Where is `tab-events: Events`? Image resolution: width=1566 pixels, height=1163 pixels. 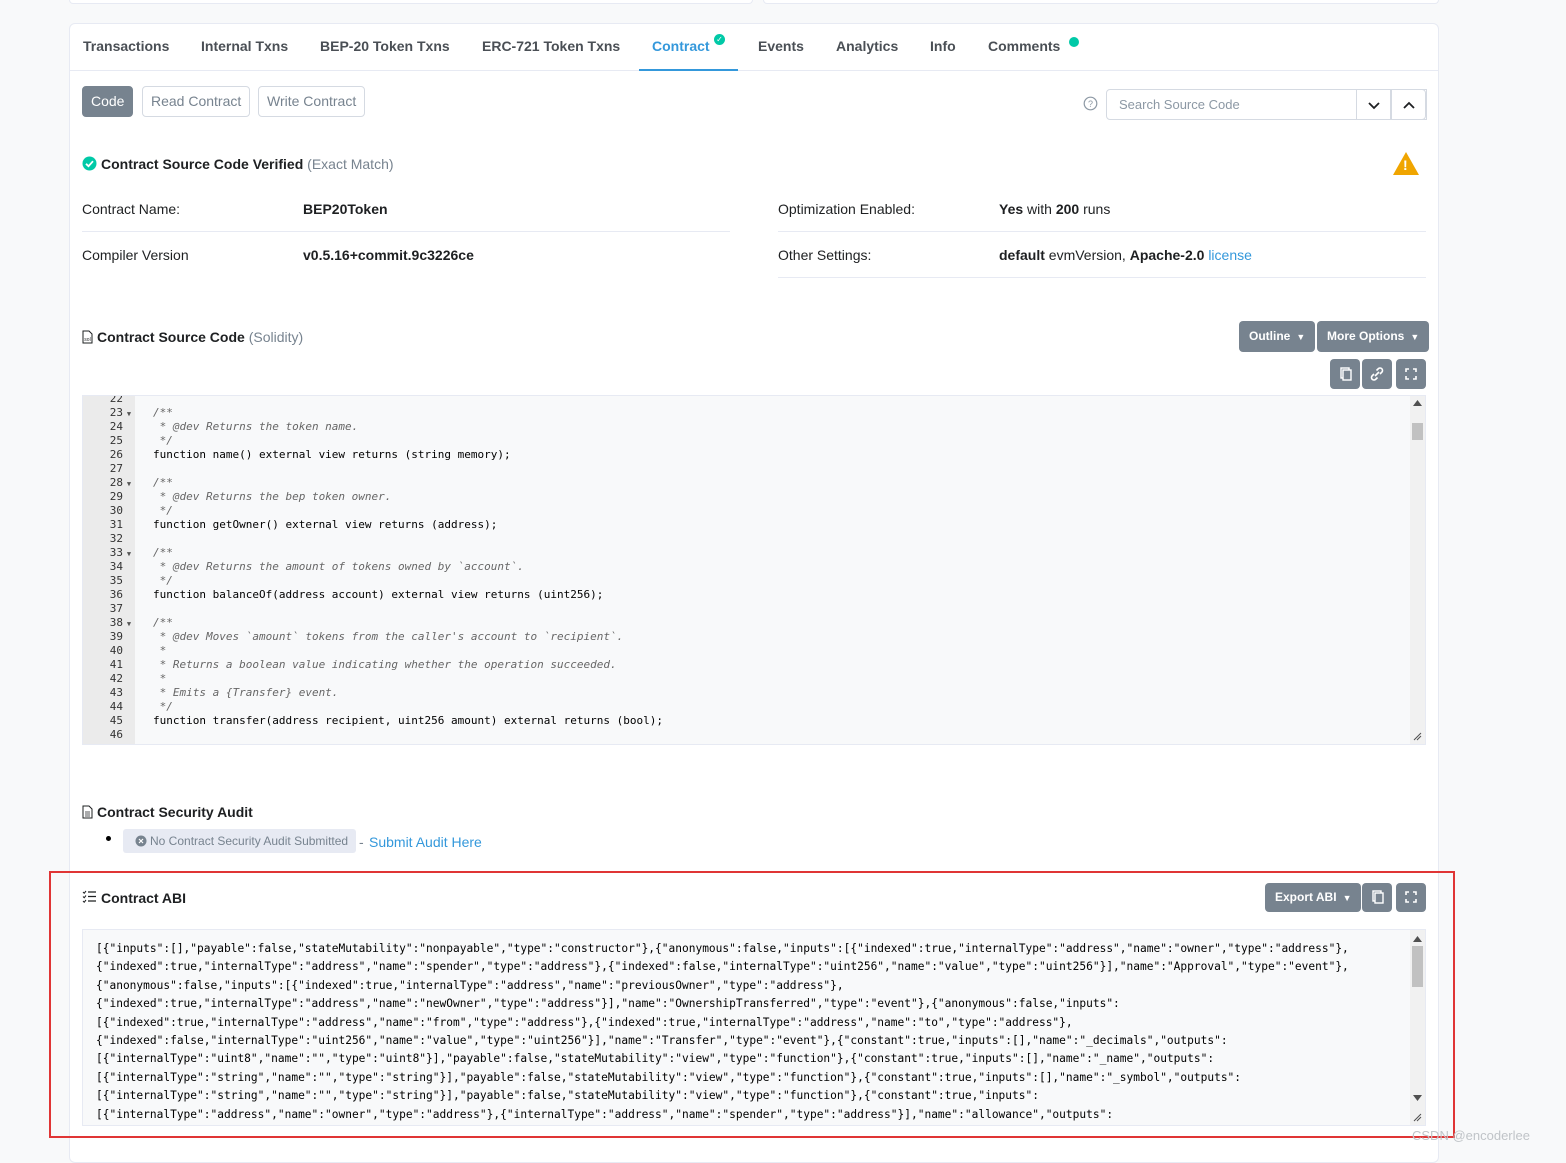 tab-events: Events is located at coordinates (781, 47).